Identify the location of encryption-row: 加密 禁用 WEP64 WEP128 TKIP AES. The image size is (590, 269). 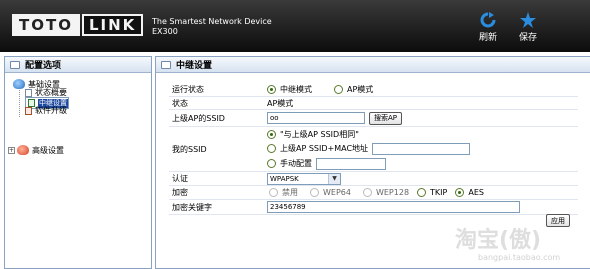
(373, 193).